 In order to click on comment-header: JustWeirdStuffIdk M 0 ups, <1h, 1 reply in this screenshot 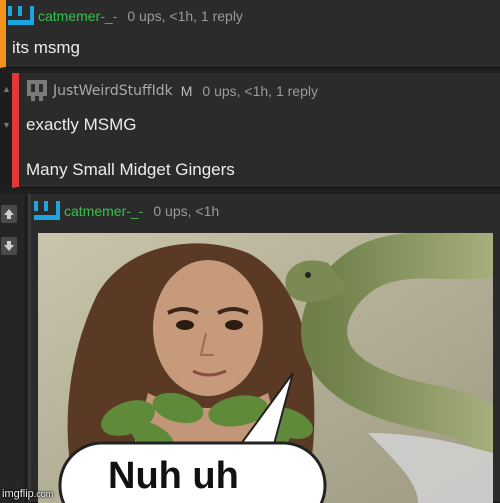, I will do `click(171, 91)`.